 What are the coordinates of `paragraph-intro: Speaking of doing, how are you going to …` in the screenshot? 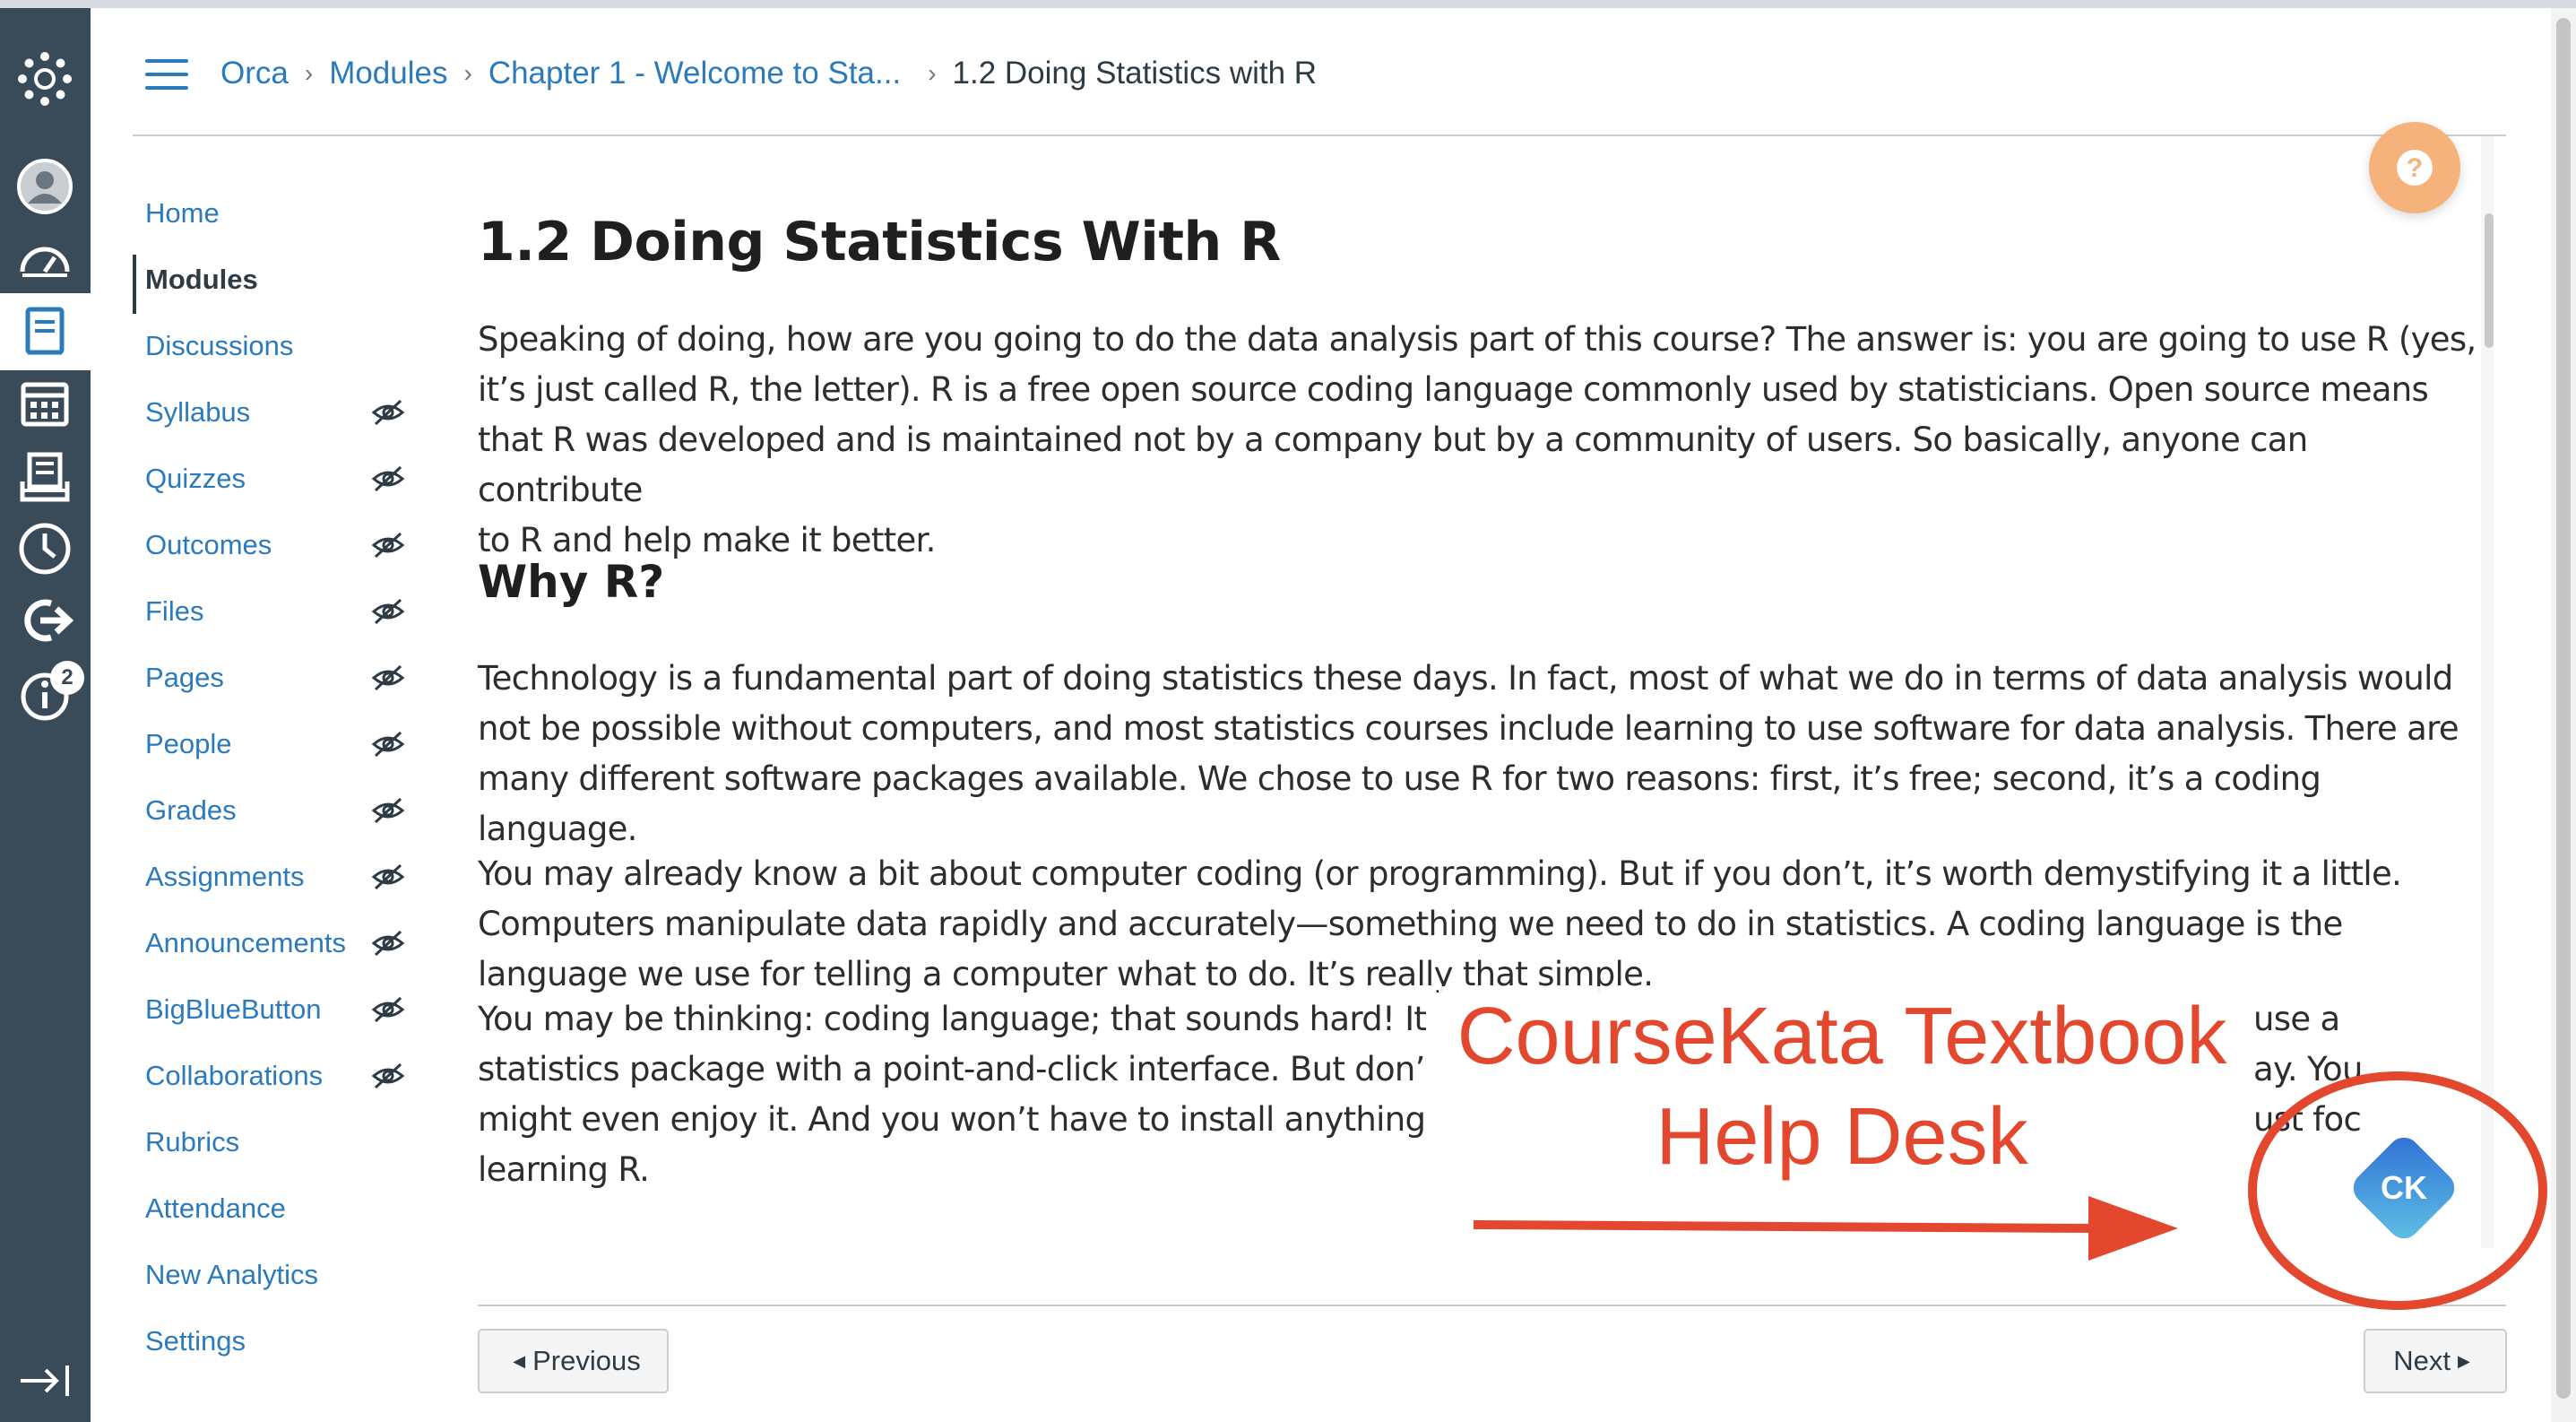 It's located at (1477, 439).